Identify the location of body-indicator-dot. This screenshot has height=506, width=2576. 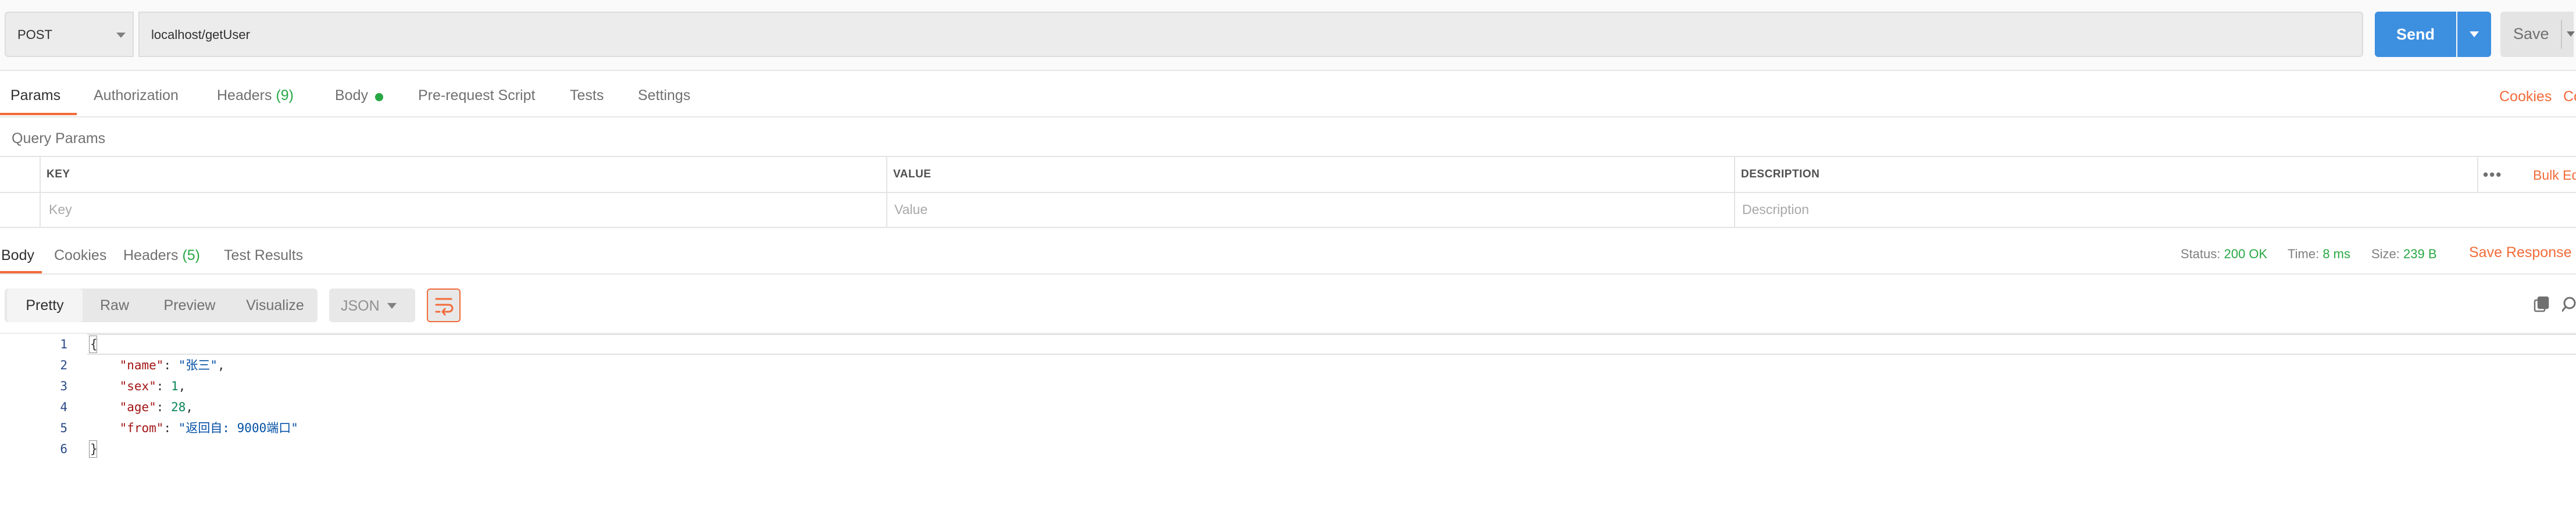
(379, 97).